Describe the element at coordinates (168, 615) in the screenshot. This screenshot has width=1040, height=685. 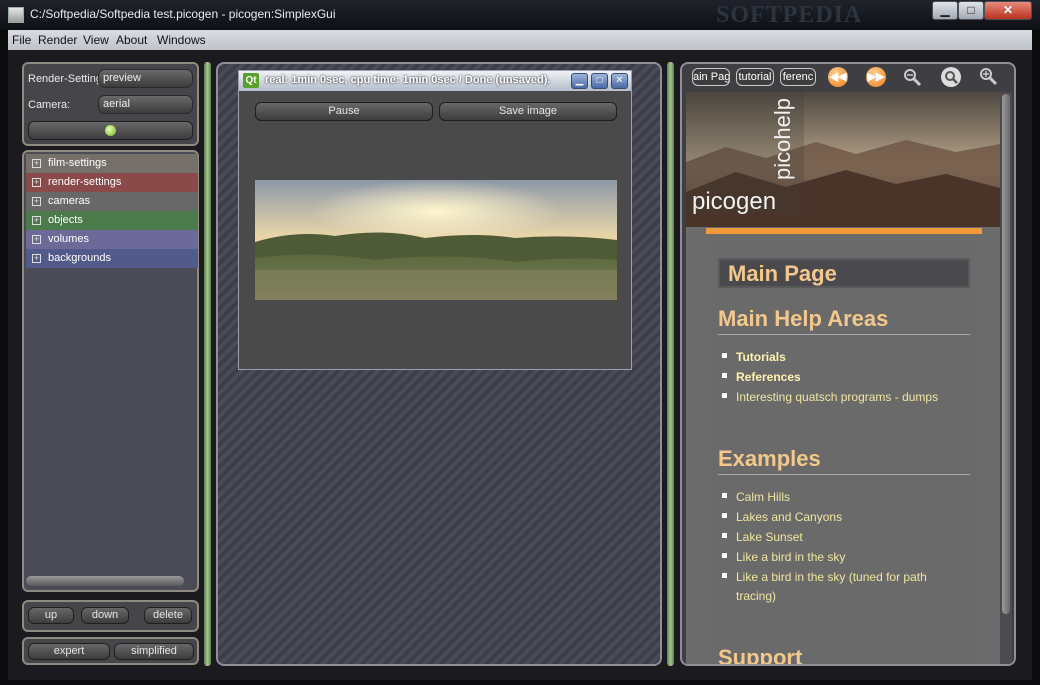
I see `delete-button: delete` at that location.